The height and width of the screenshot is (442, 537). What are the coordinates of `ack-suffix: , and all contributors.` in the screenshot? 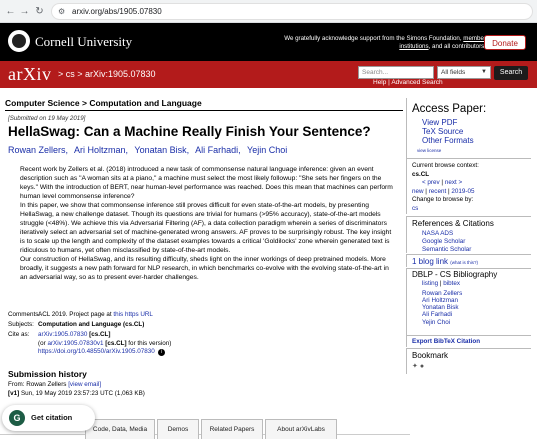 It's located at (457, 46).